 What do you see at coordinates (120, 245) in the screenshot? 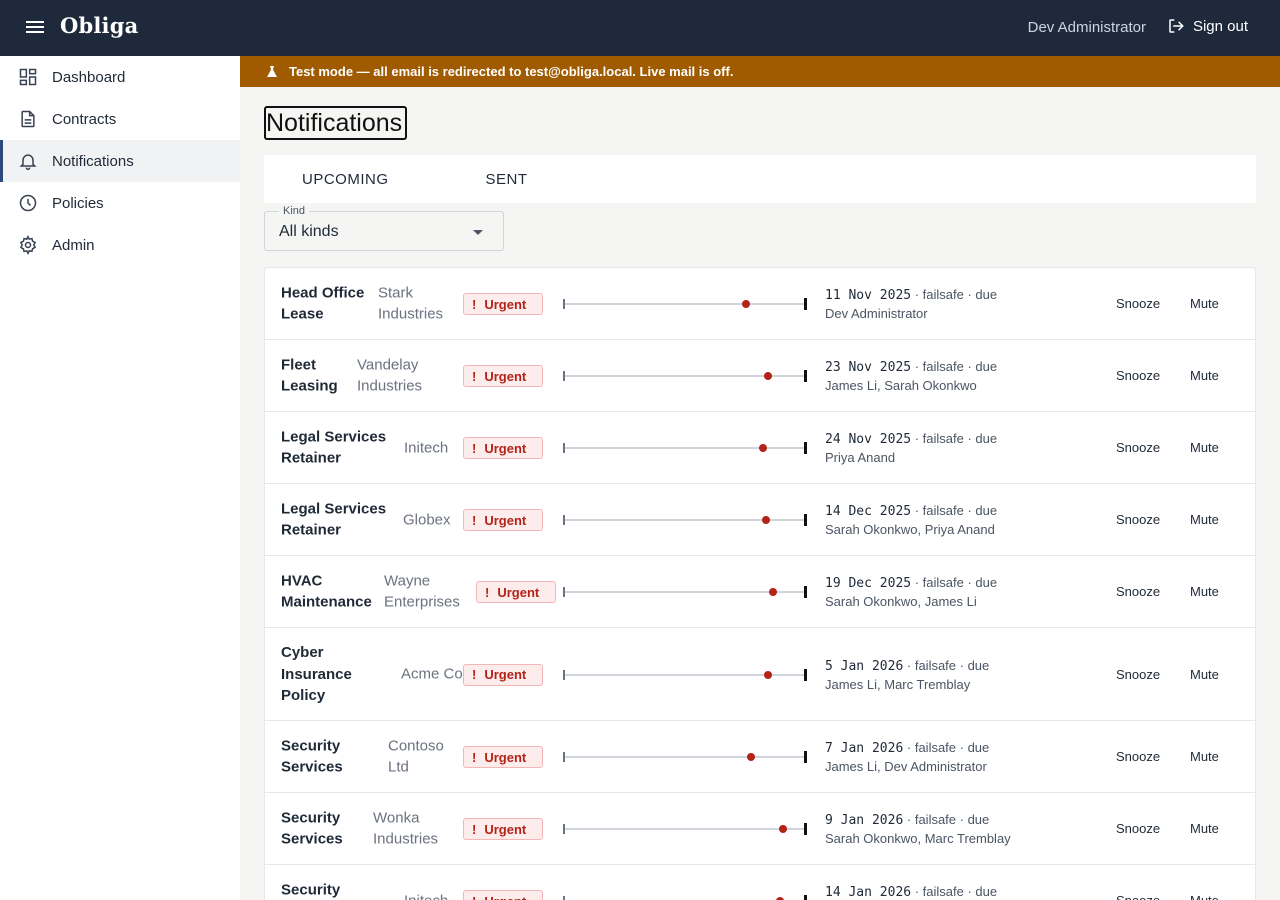
I see `sidebar-item-admin: Admin` at bounding box center [120, 245].